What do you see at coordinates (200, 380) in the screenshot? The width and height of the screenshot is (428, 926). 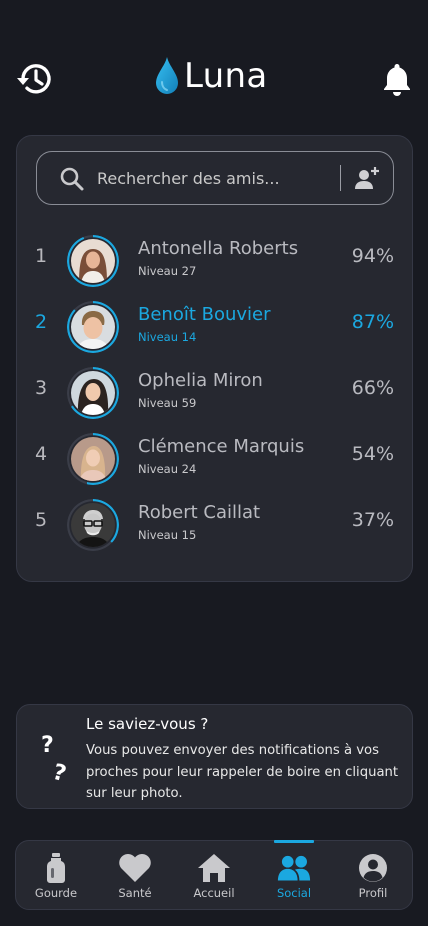 I see `friend-name: Ophelia Miron` at bounding box center [200, 380].